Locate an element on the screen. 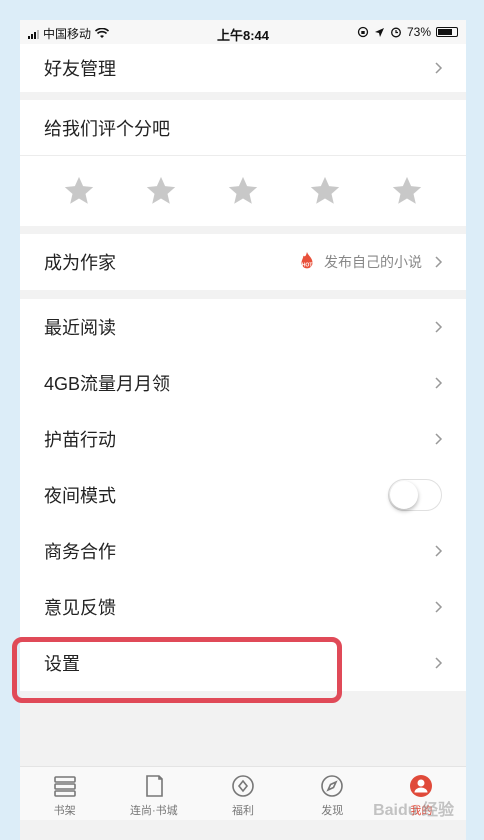  tab-bookshelf-label: 书架 is located at coordinates (64, 811).